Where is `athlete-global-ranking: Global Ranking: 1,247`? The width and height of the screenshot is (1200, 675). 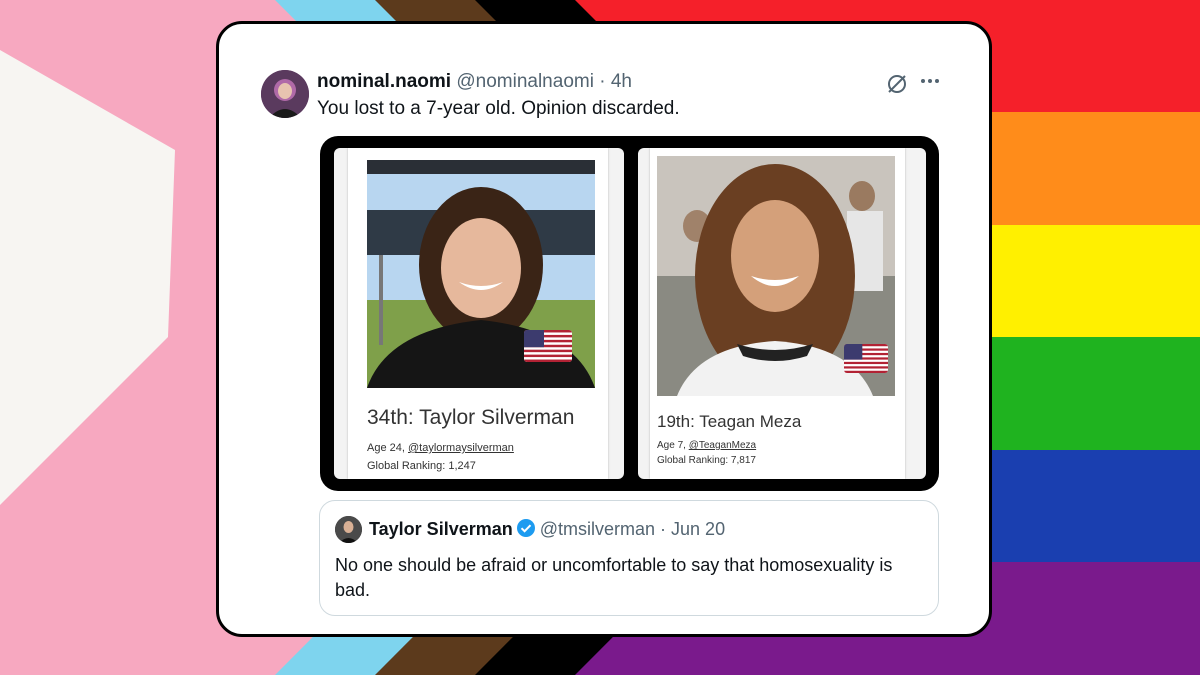 athlete-global-ranking: Global Ranking: 1,247 is located at coordinates (421, 466).